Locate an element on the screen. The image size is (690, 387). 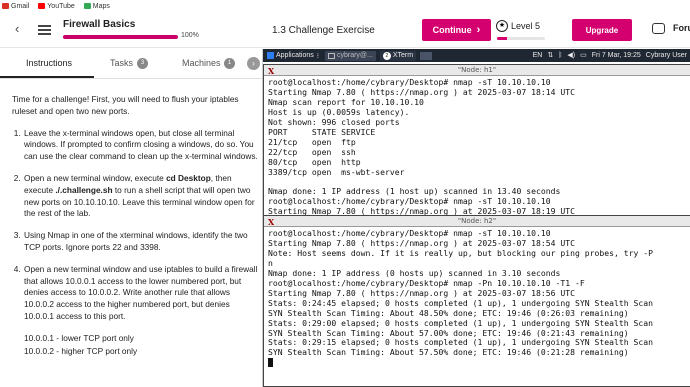
step-2-command-cd: cd Desktop is located at coordinates (188, 177).